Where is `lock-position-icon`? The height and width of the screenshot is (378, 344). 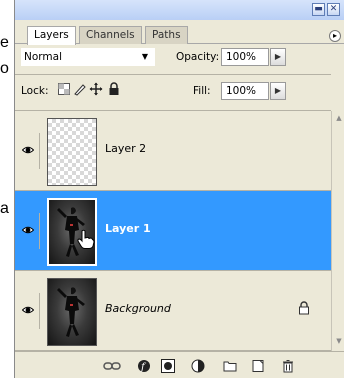
lock-position-icon is located at coordinates (96, 89).